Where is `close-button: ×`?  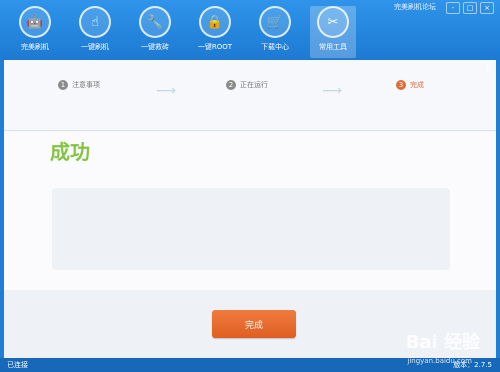
close-button: × is located at coordinates (487, 8).